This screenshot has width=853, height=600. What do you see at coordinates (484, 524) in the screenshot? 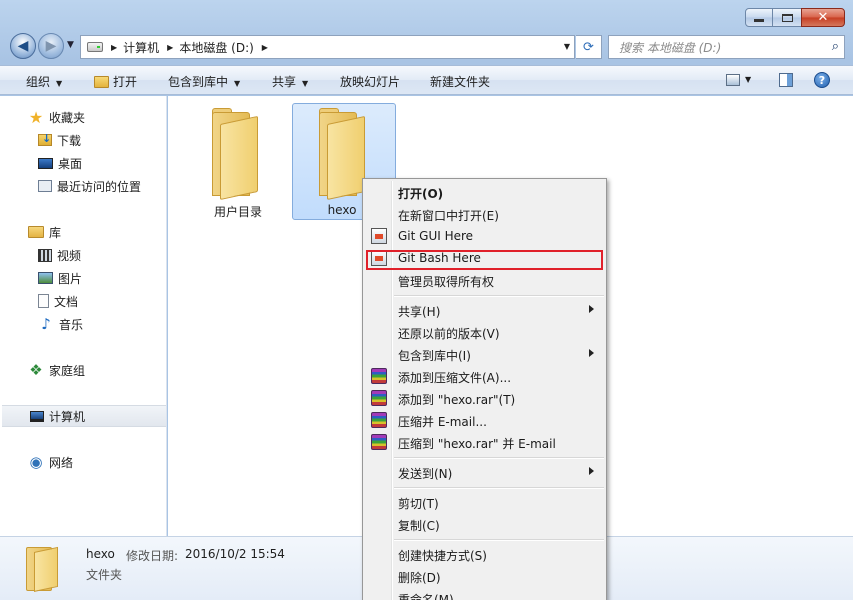
I see `menu-item-copy: 复制(C)` at bounding box center [484, 524].